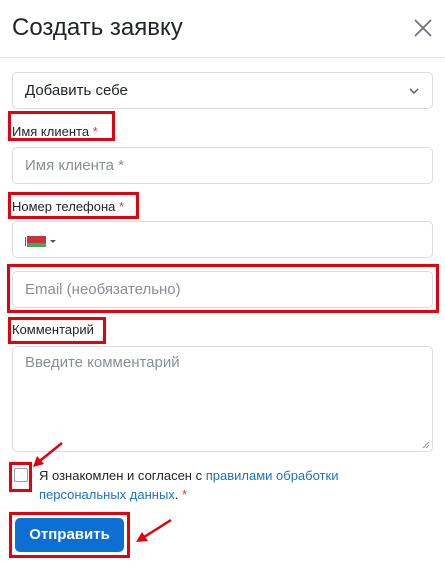  Describe the element at coordinates (103, 289) in the screenshot. I see `email-placeholder: Email (необязательно)` at that location.